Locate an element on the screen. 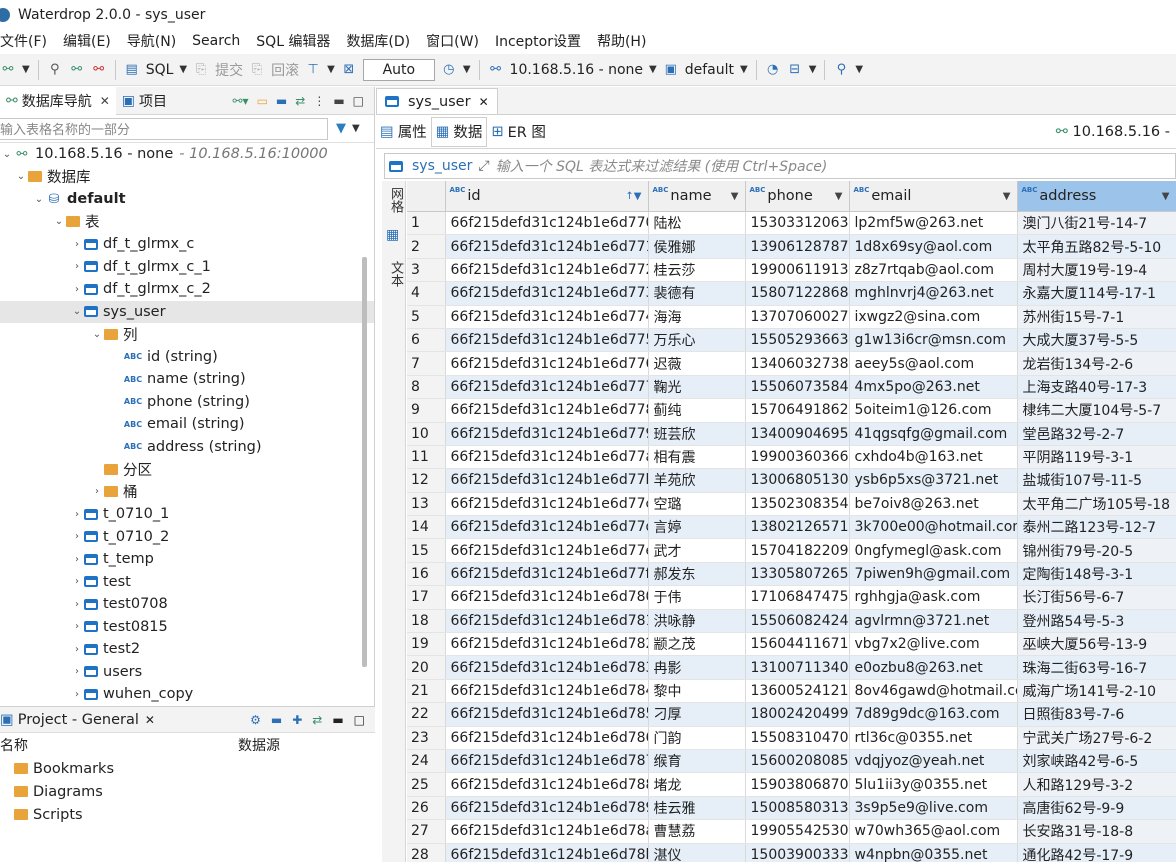  cell-name: 相有震 is located at coordinates (697, 457).